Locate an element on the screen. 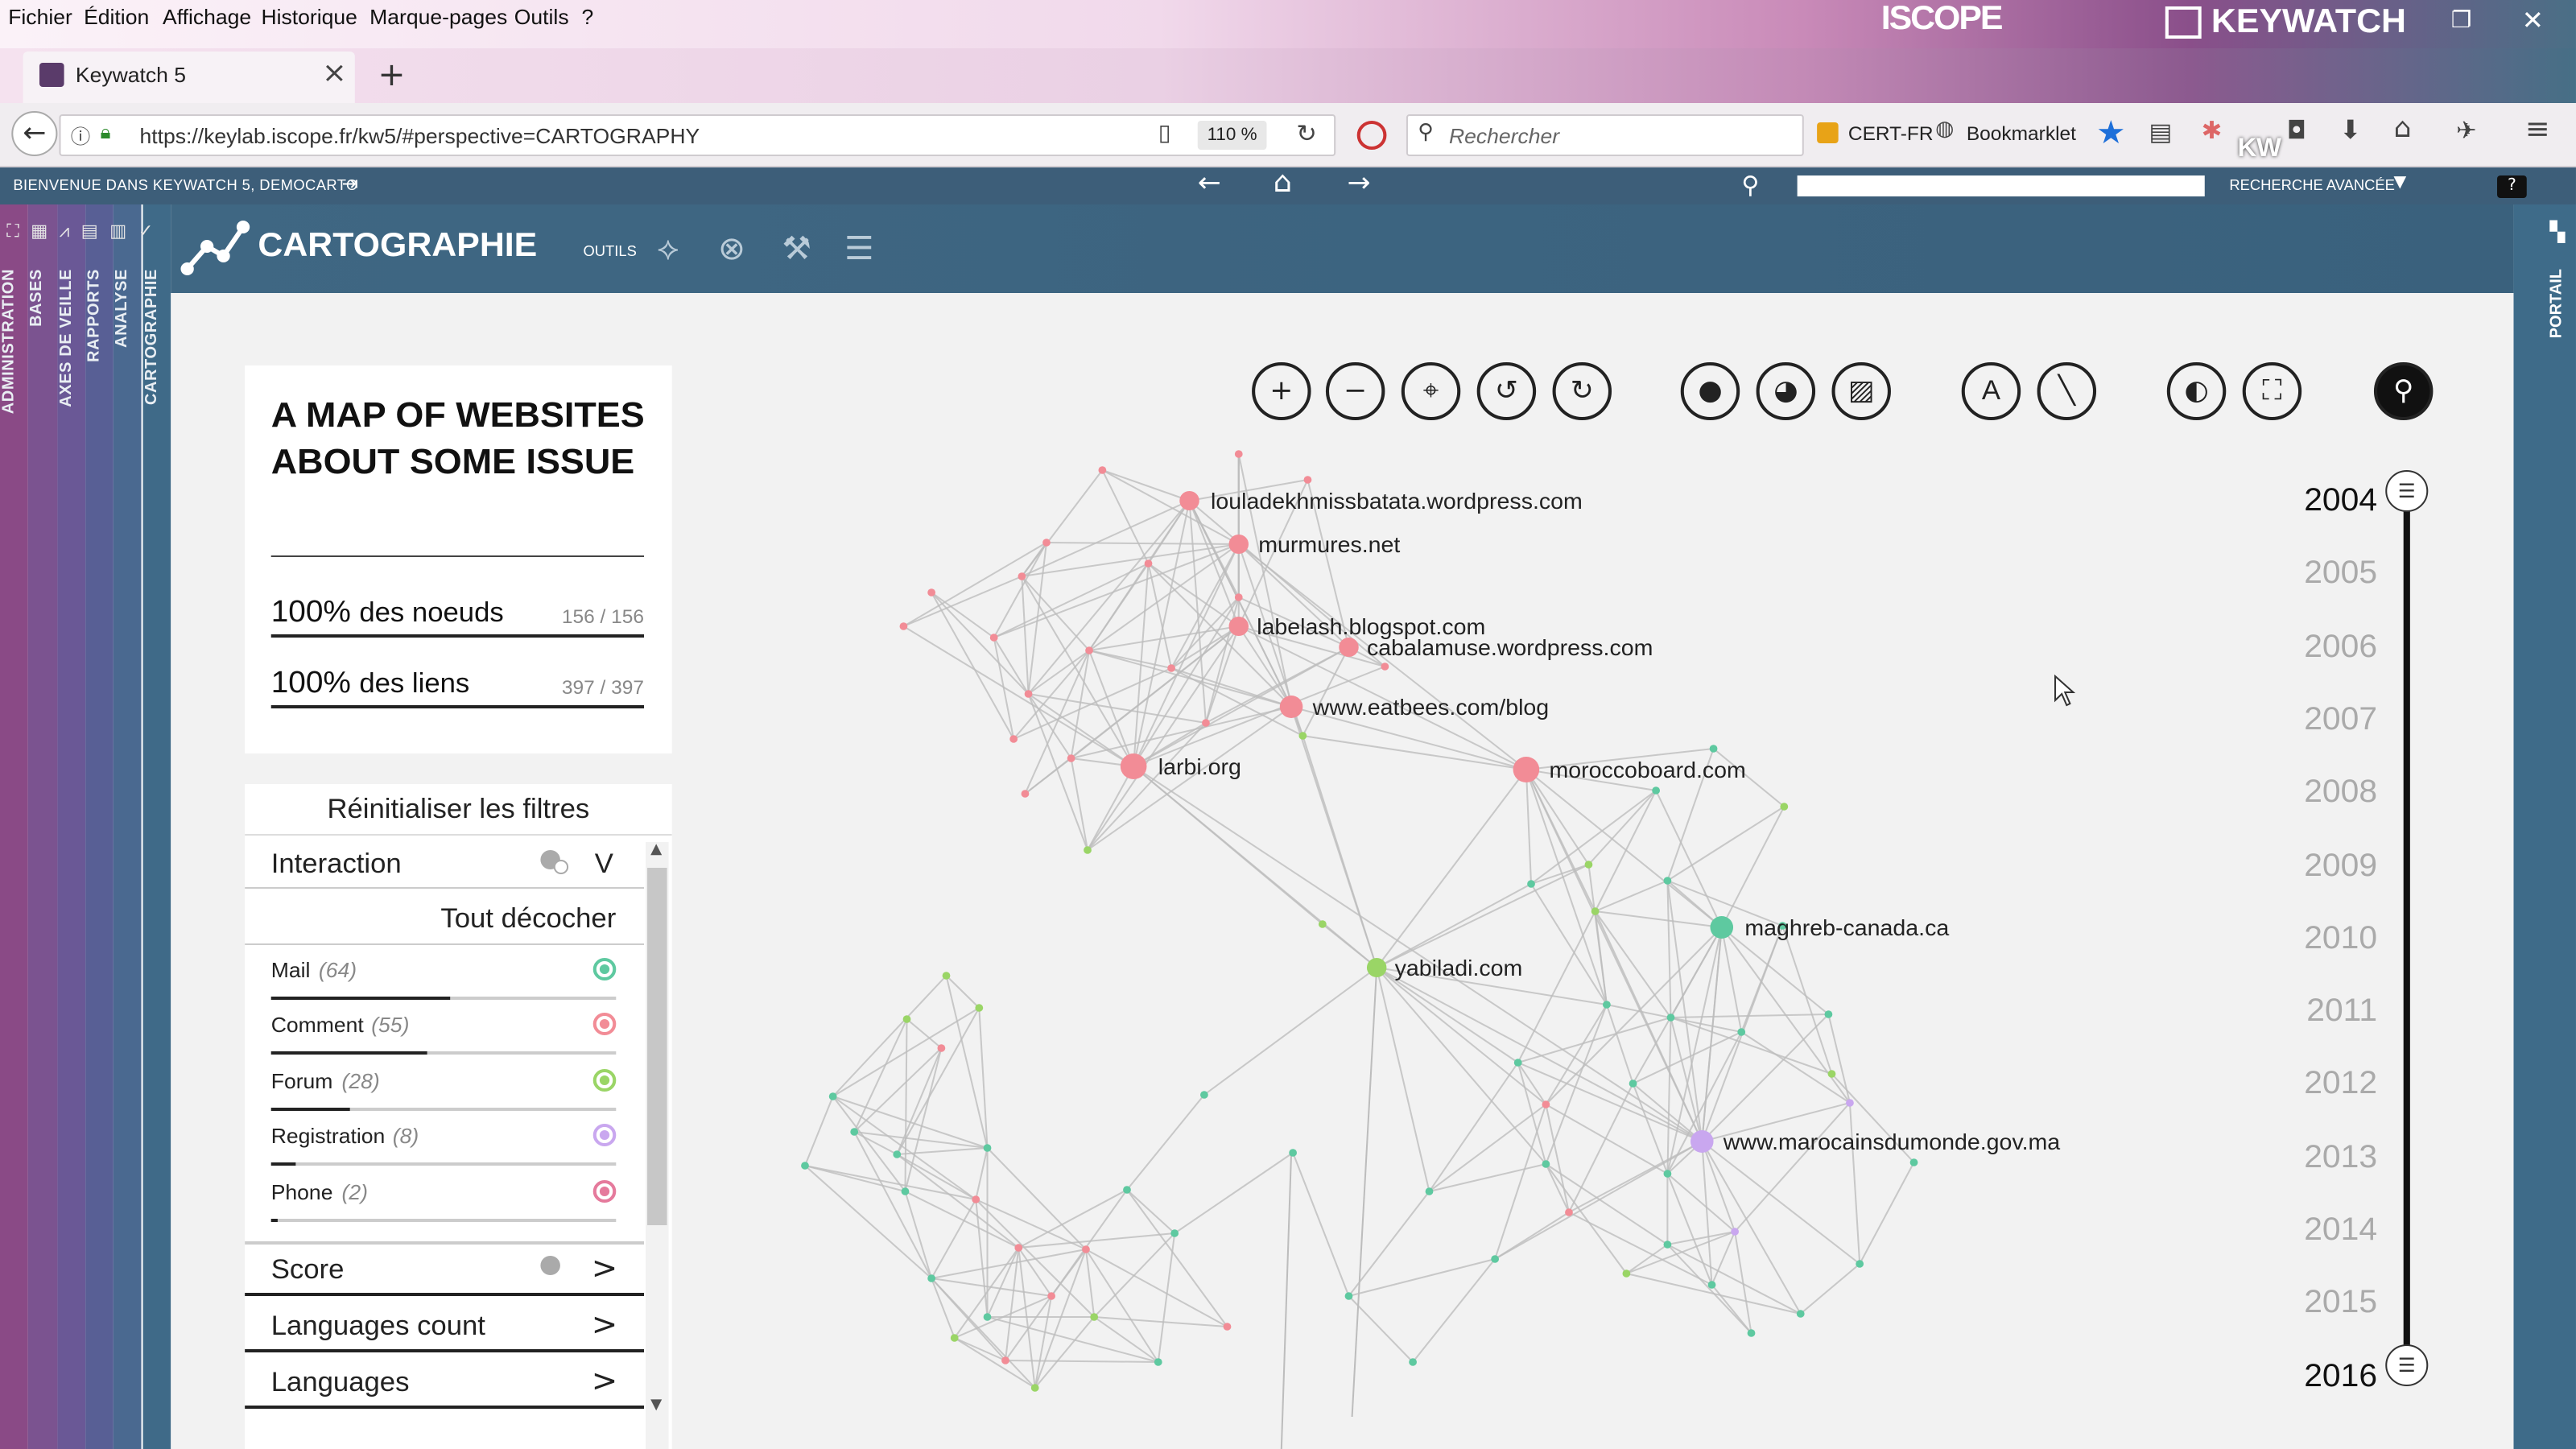 This screenshot has height=1449, width=2576. bookmark-cert-fr: CERT-FR is located at coordinates (1891, 133).